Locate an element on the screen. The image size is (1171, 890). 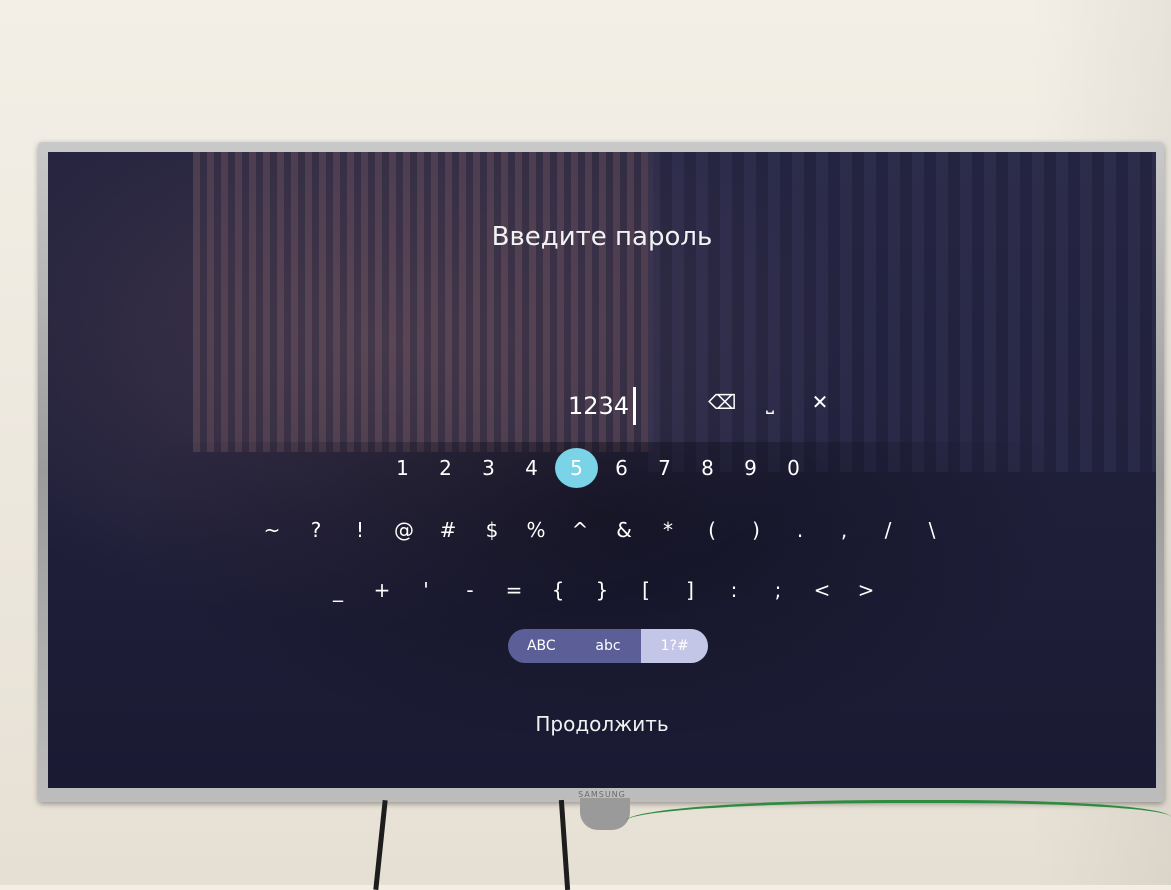
keyboard-row-symbols-1: ~?! @ # $% ^ & *()., / \ is located at coordinates (602, 530).